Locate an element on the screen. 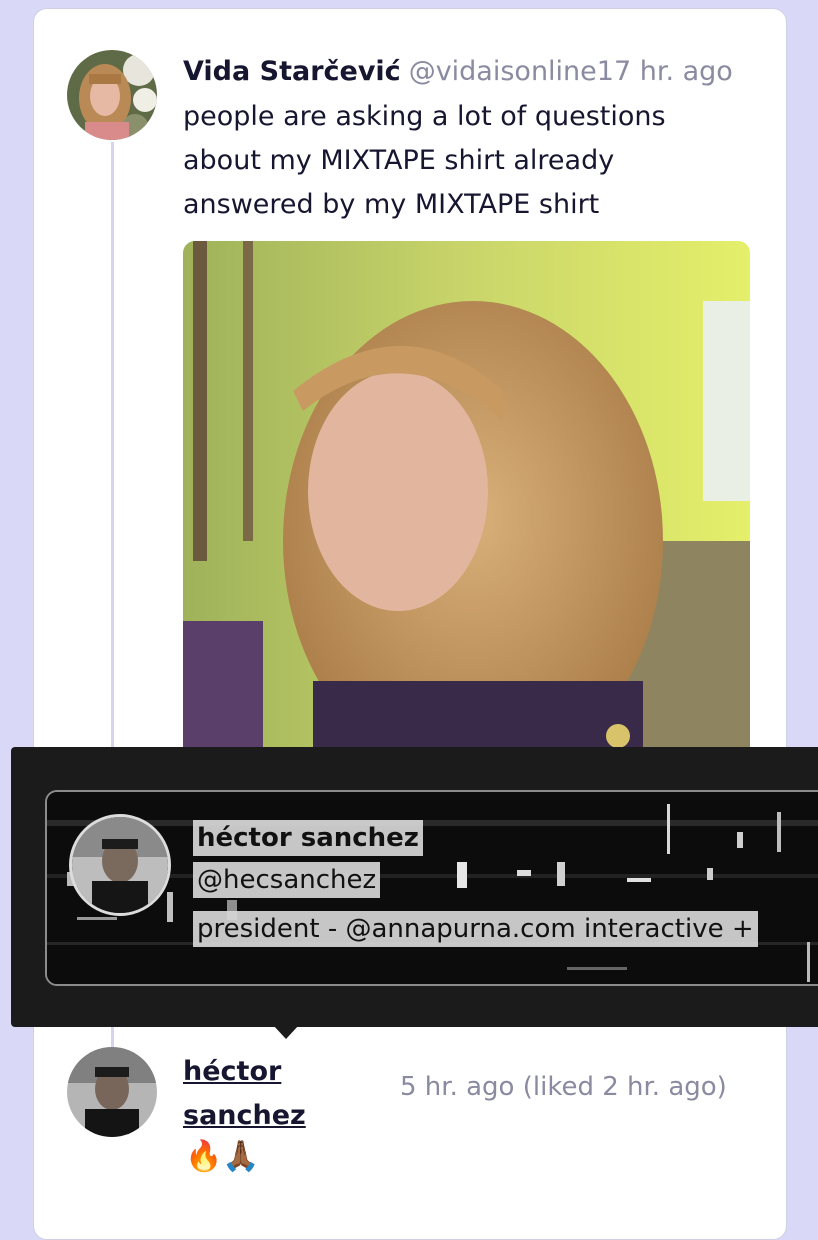 The height and width of the screenshot is (1240, 818). post-timestamp: 17 hr. ago is located at coordinates (665, 71).